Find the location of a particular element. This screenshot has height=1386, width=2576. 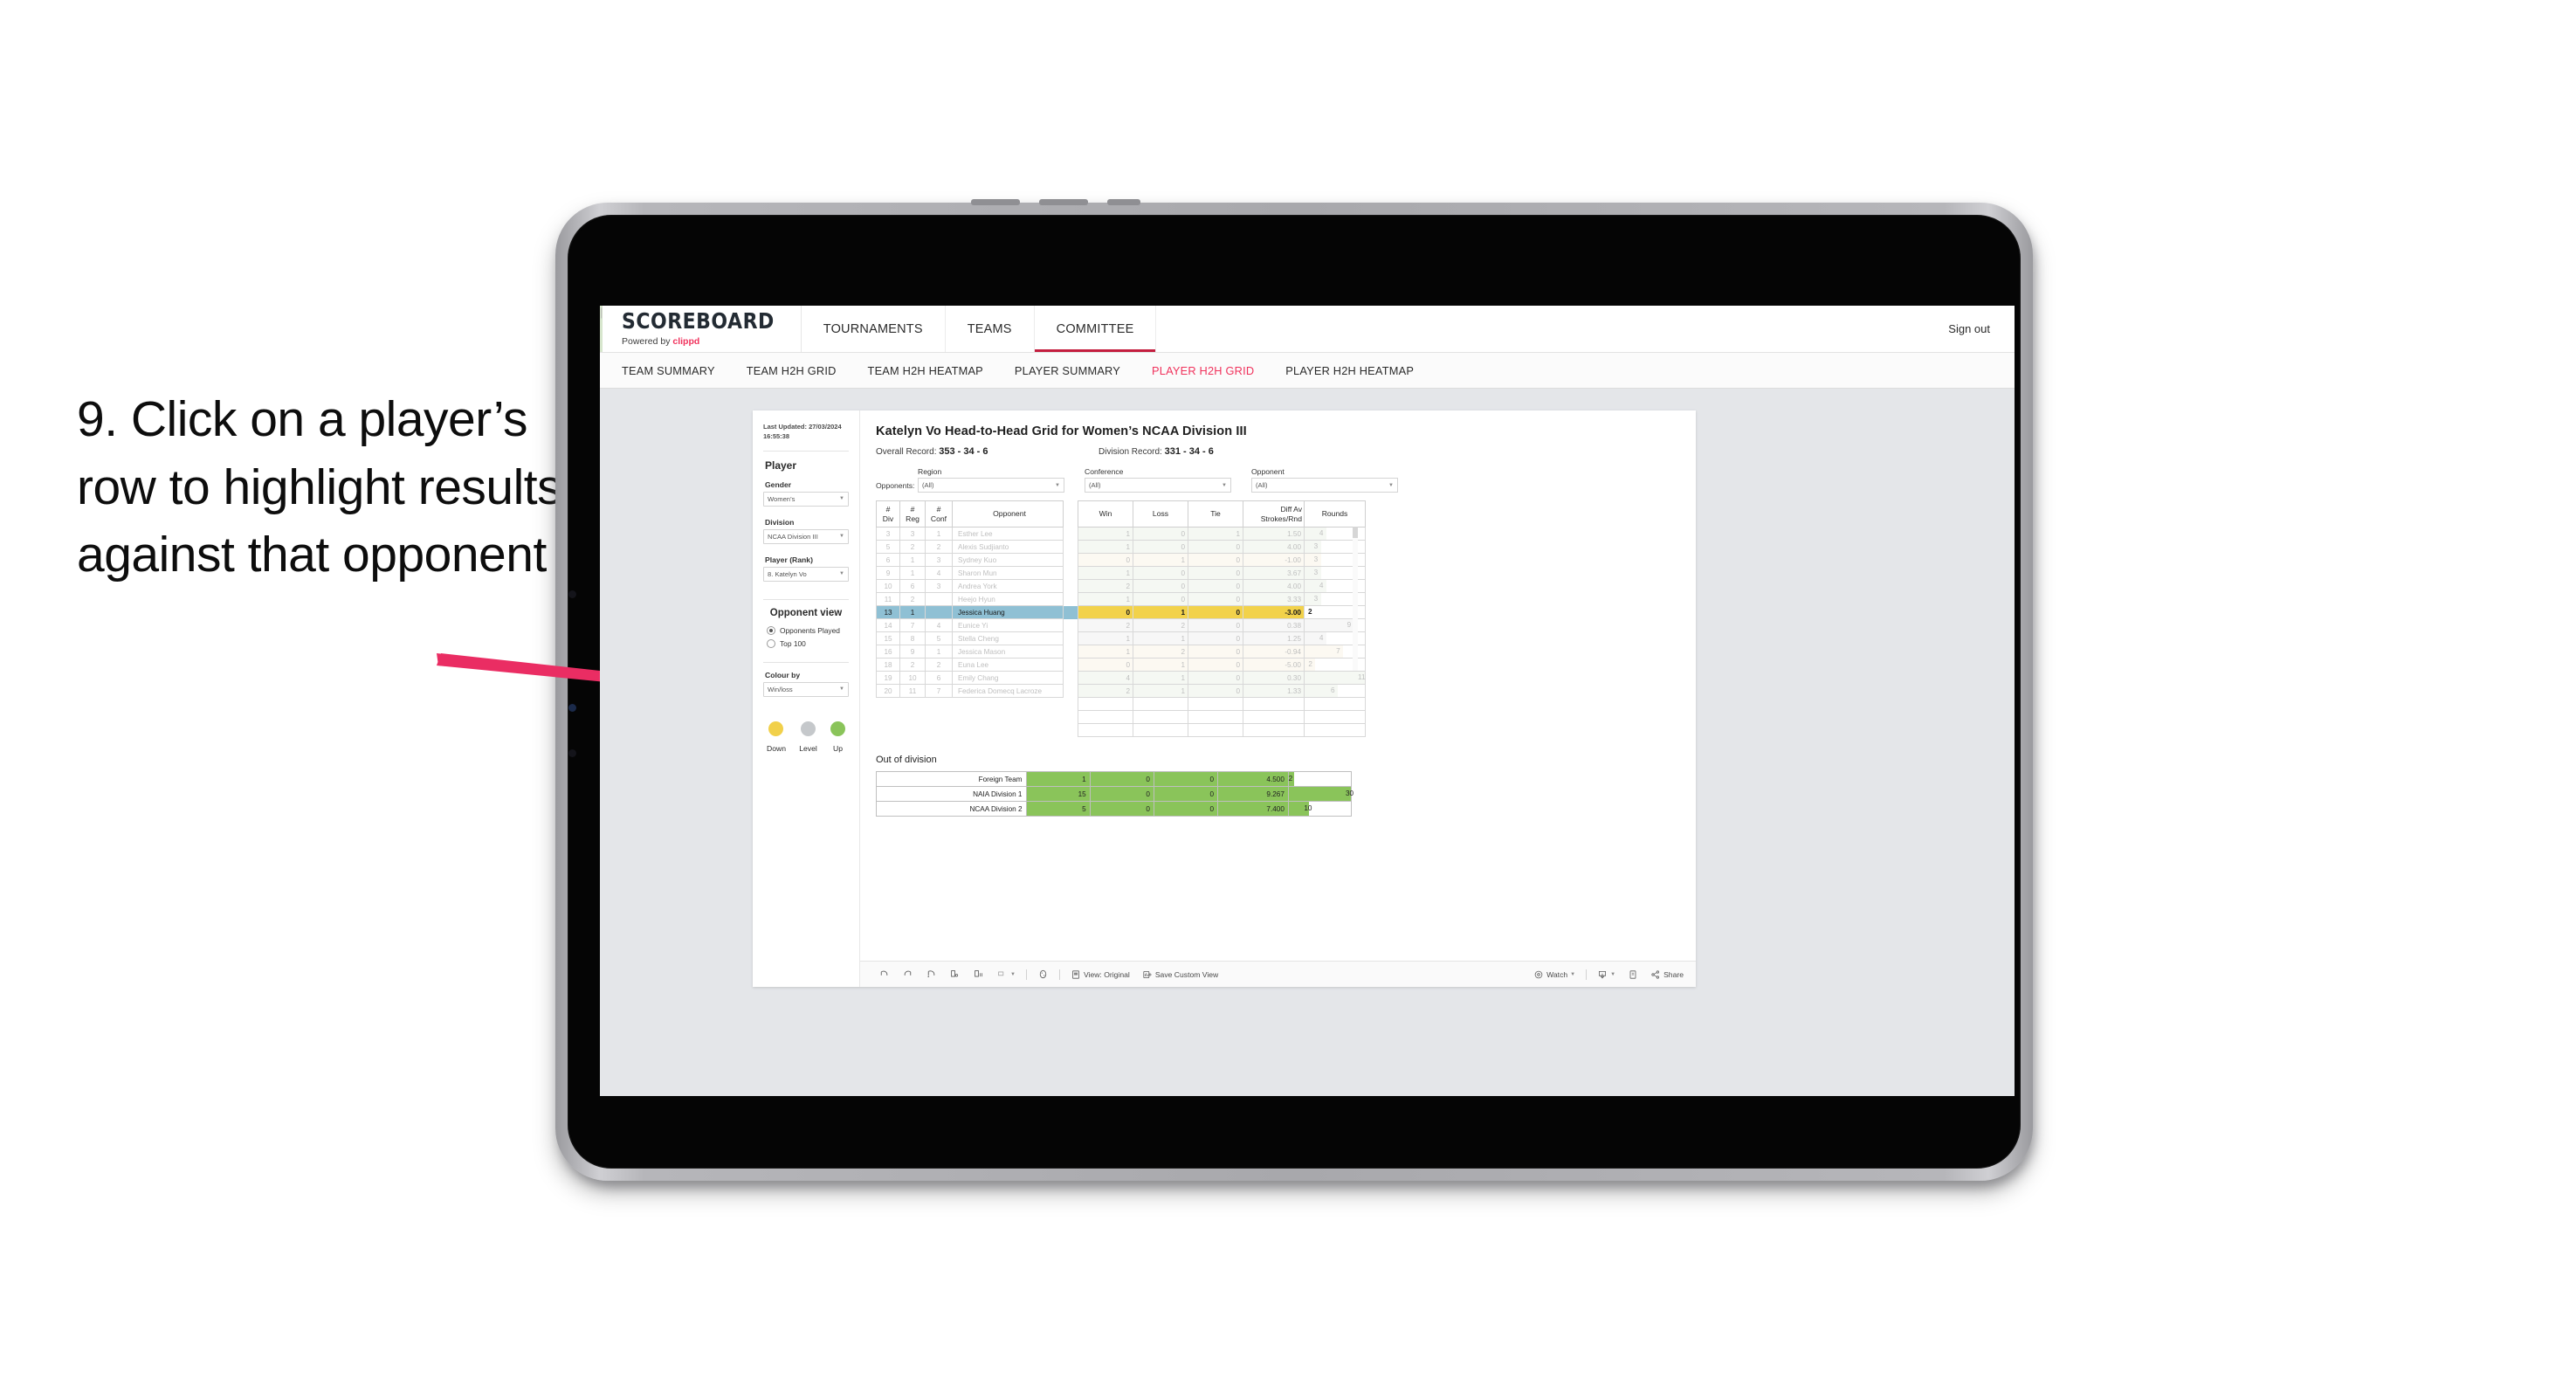

player-rank-select: 8. Katelyn Vo ▼ is located at coordinates (806, 574).